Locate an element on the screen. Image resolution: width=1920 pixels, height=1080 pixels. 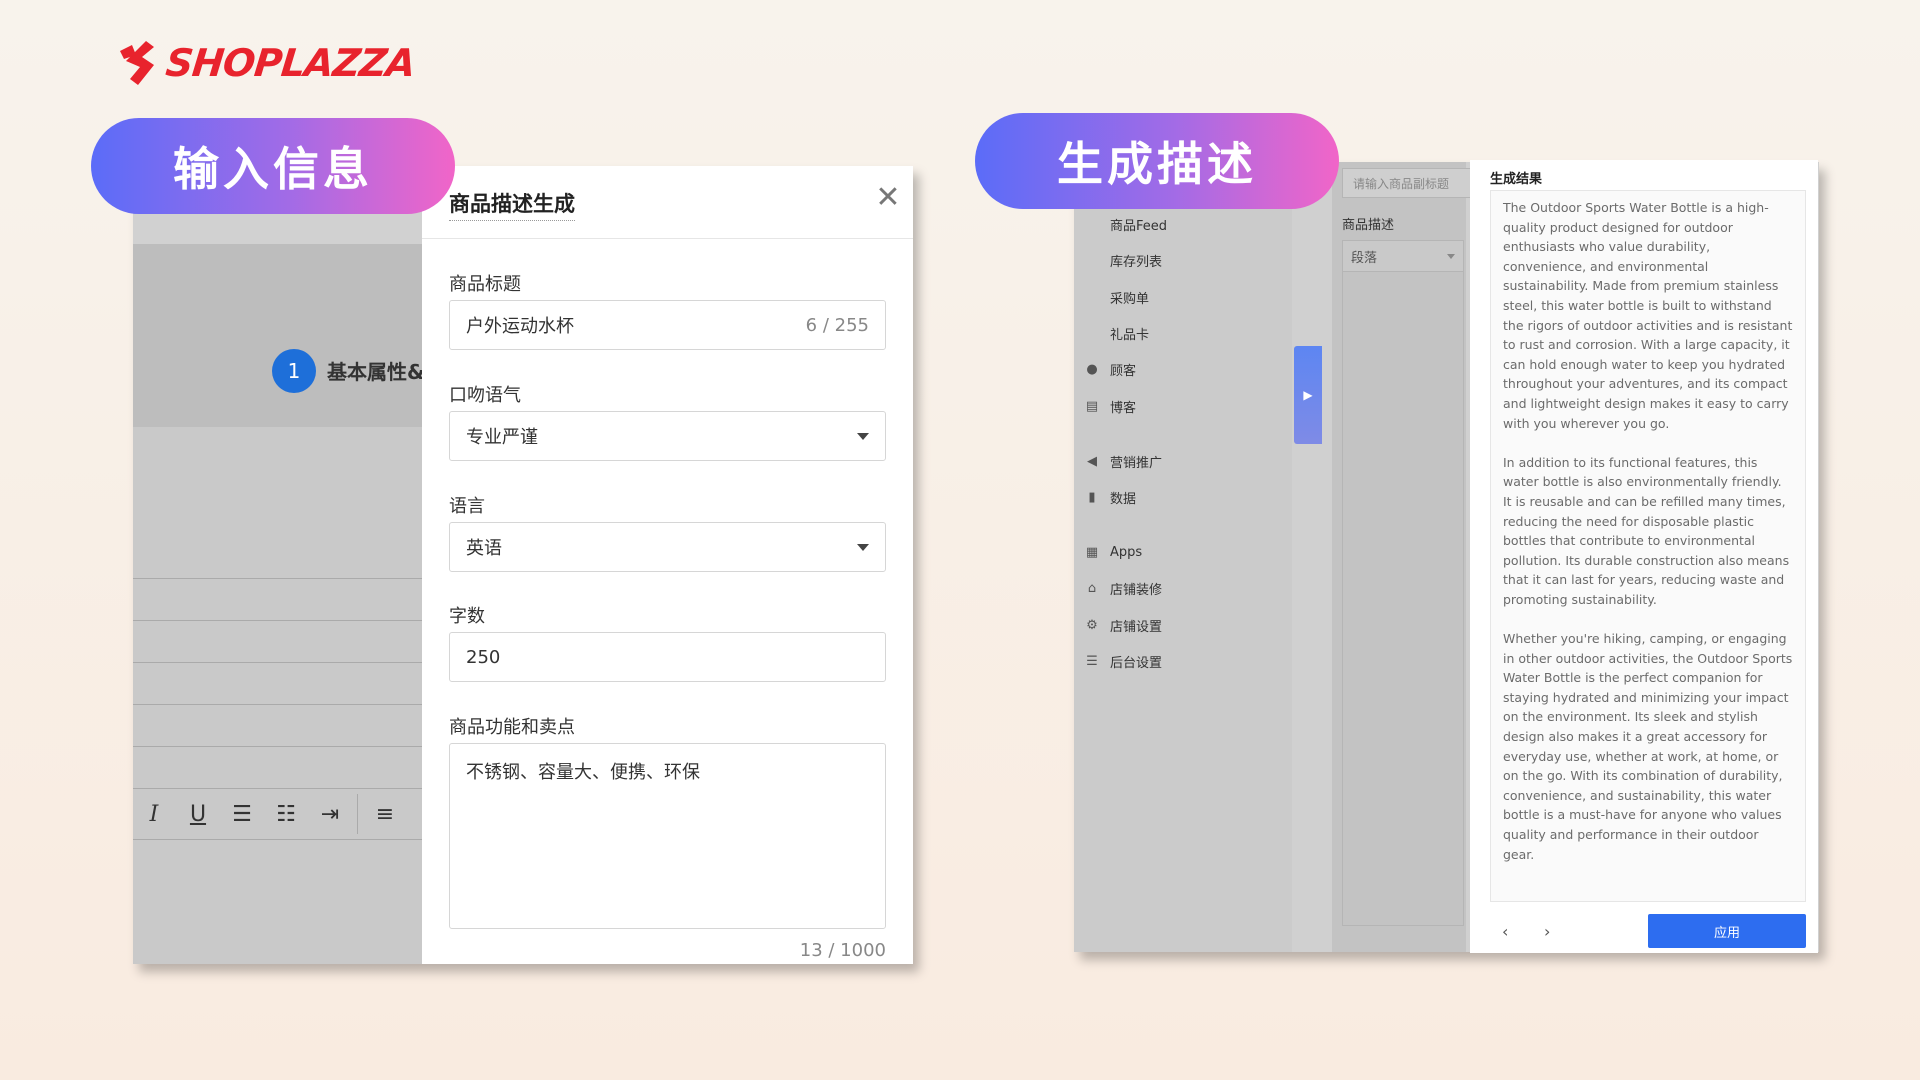
apply-button: 应用 is located at coordinates (1727, 931).